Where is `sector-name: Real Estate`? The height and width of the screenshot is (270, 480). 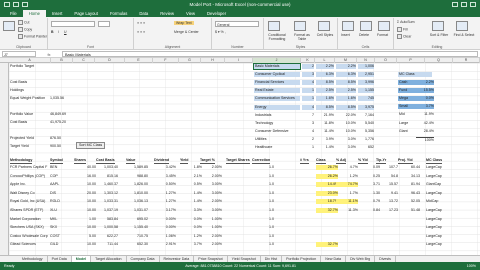 sector-name: Real Estate is located at coordinates (277, 91).